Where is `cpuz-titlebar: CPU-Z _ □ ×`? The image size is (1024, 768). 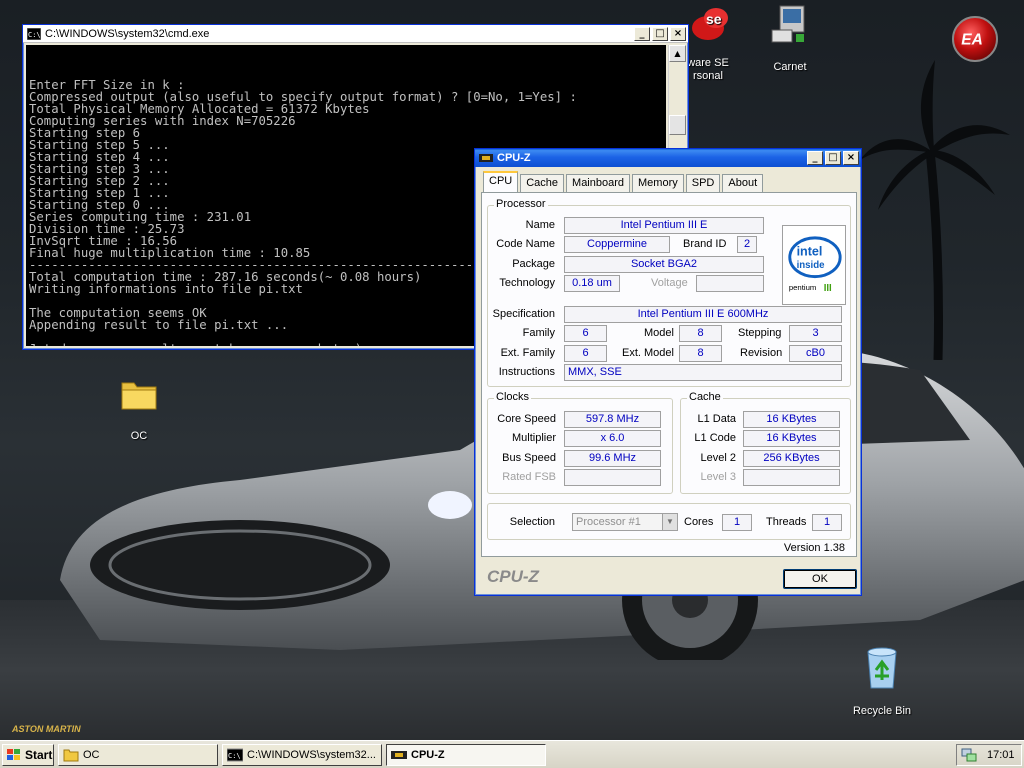
cpuz-titlebar: CPU-Z _ □ × is located at coordinates (668, 158).